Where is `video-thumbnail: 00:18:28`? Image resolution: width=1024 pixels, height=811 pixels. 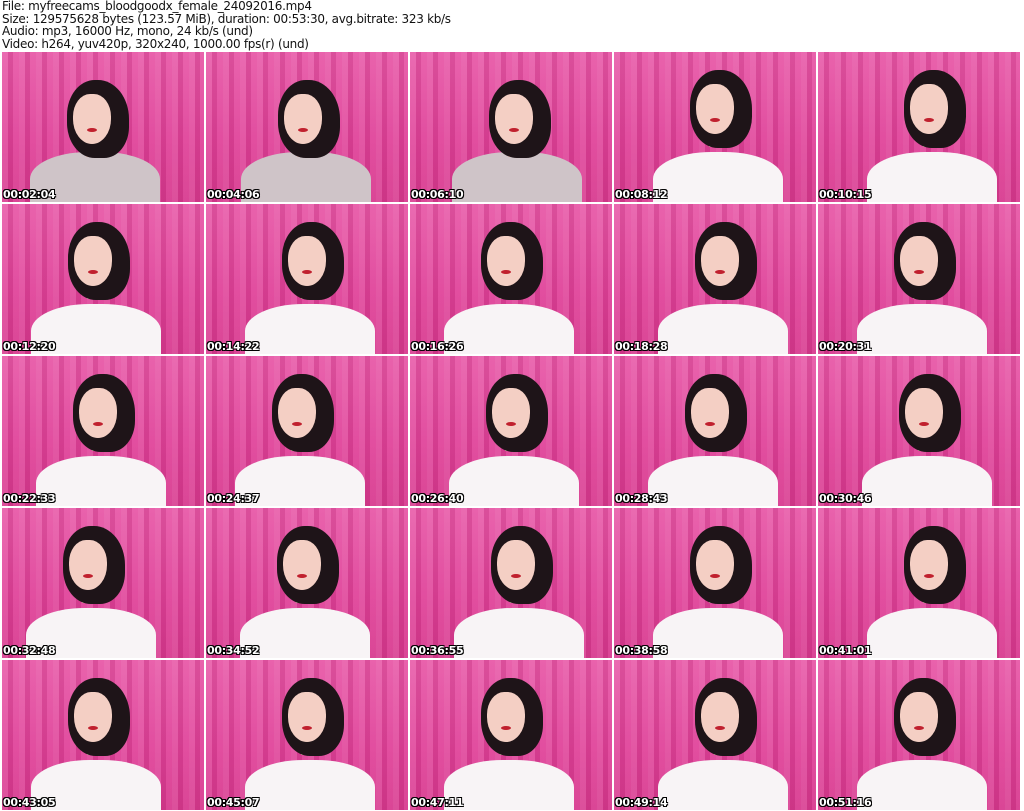
video-thumbnail: 00:18:28 is located at coordinates (715, 279).